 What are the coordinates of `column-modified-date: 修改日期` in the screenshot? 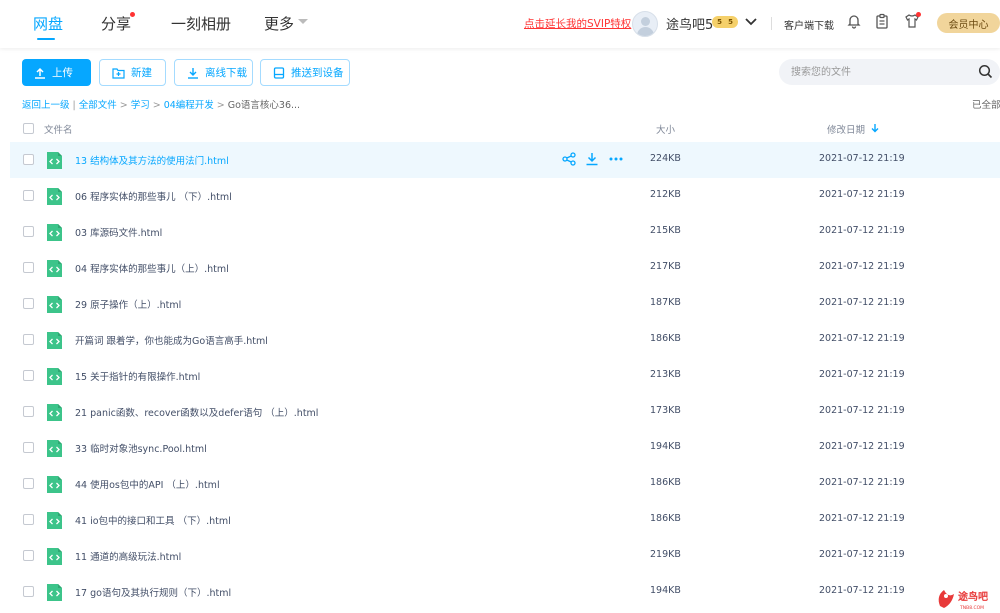 It's located at (846, 129).